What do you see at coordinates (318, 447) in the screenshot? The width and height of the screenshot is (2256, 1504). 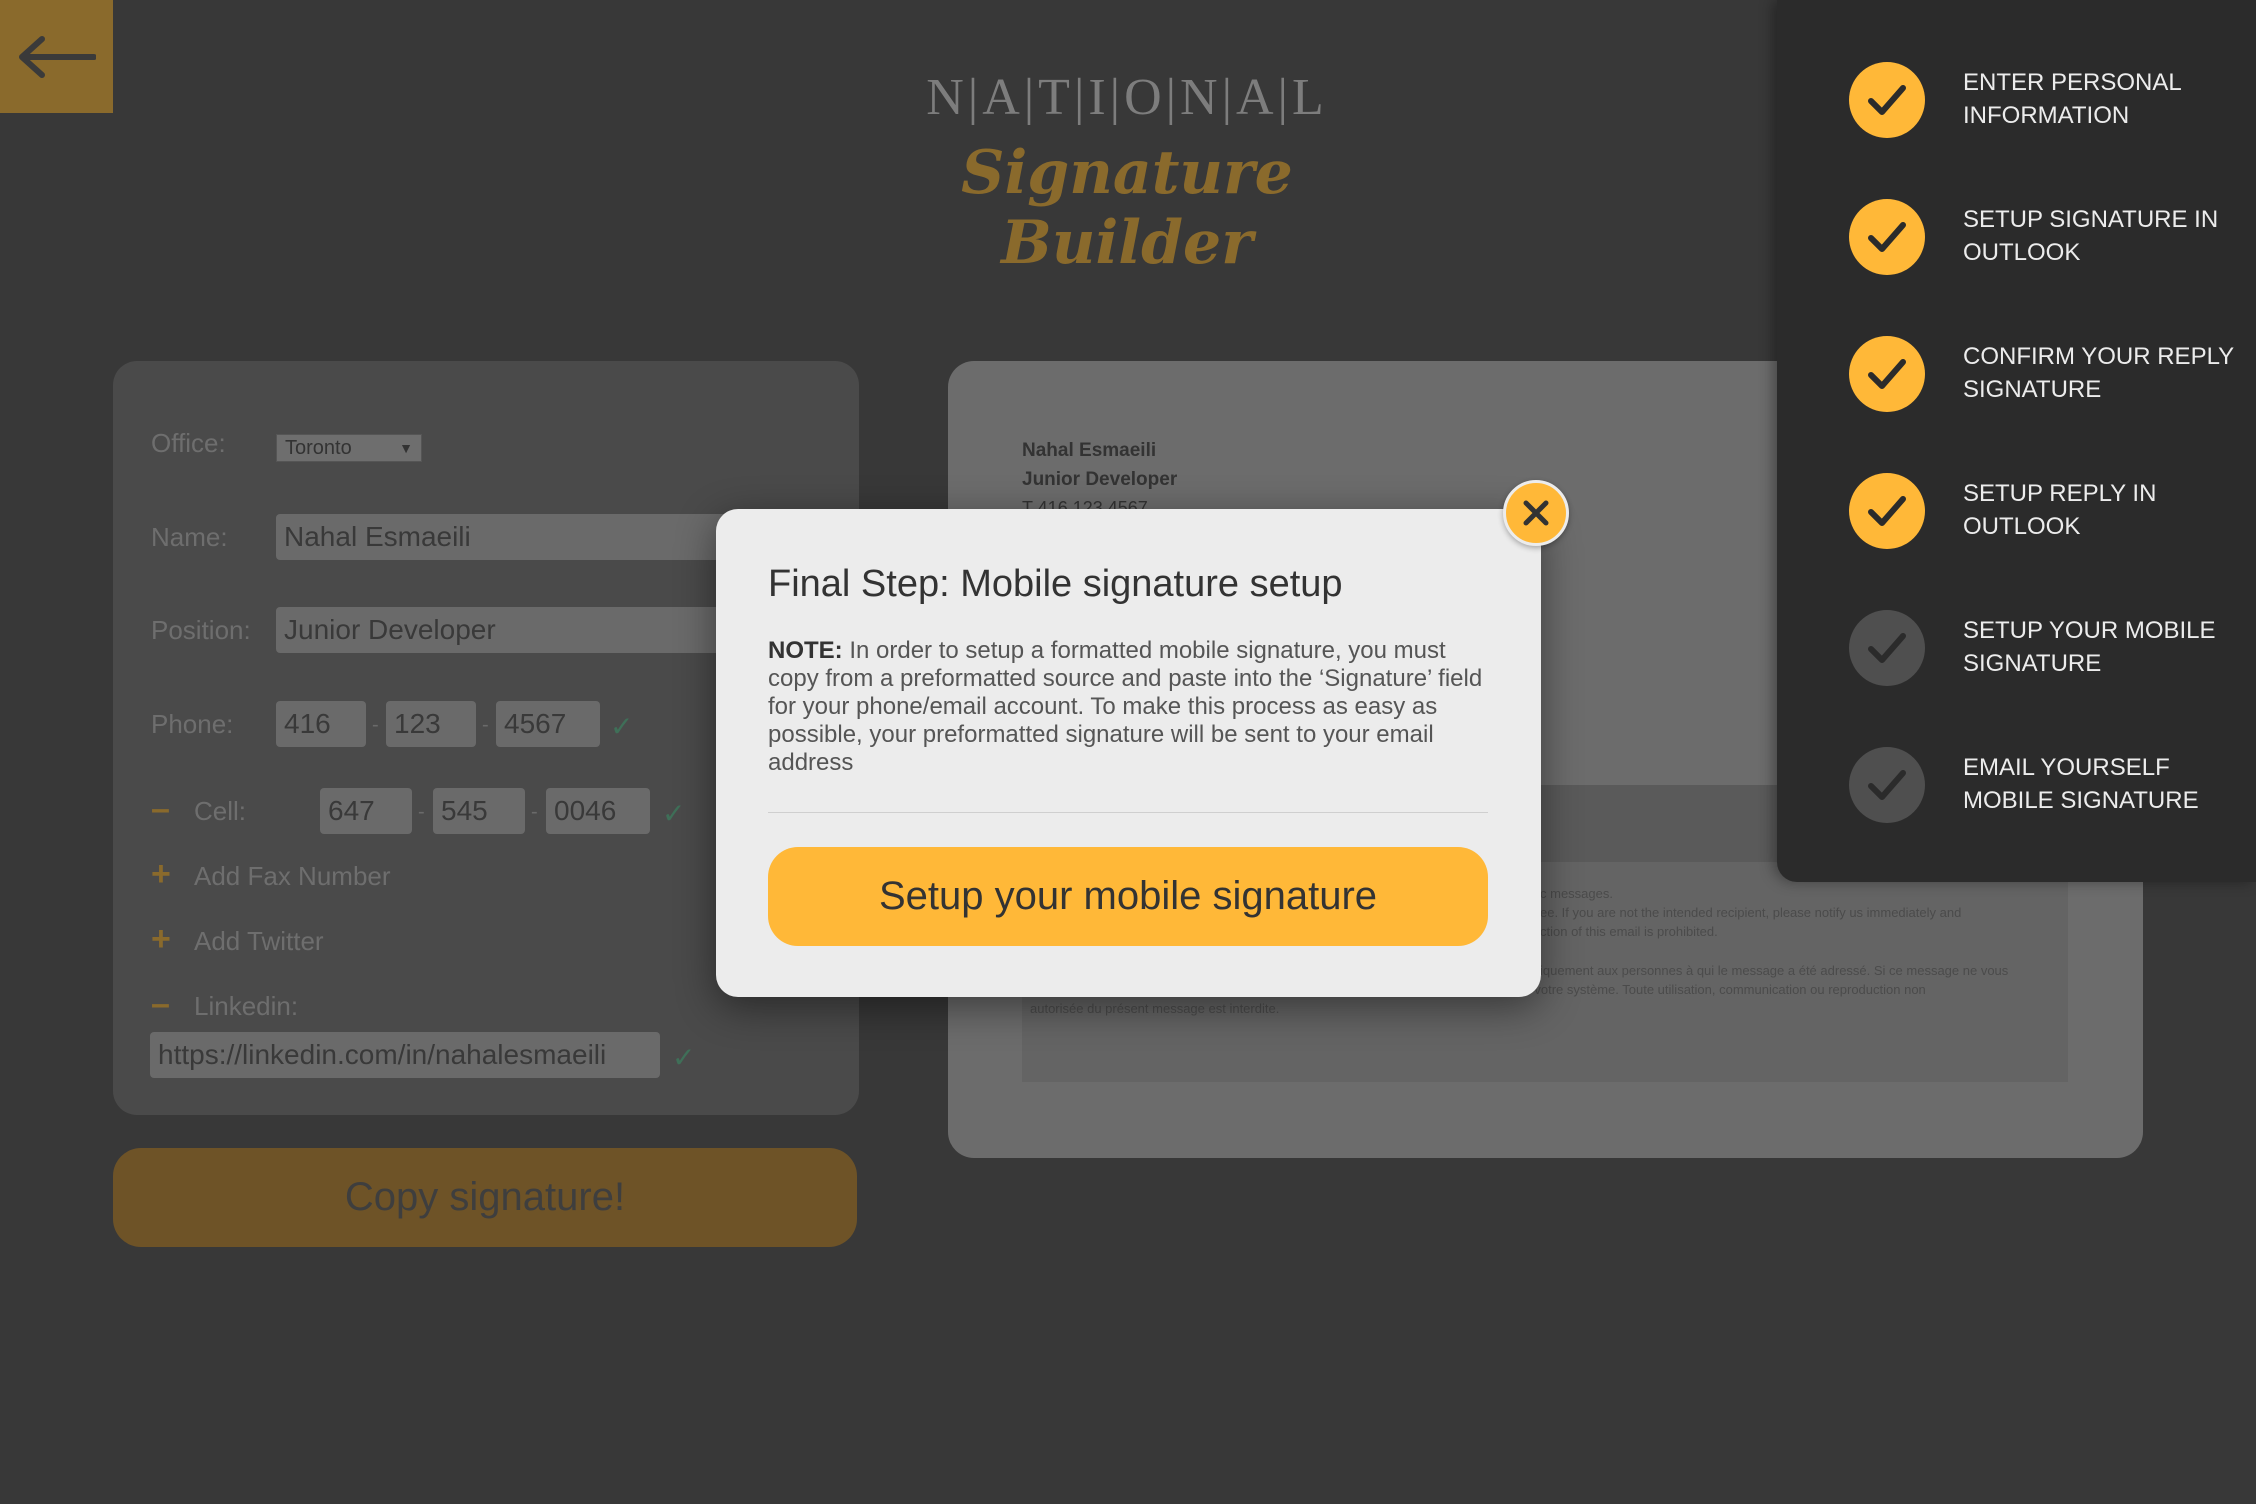 I see `office-select-value: Toronto` at bounding box center [318, 447].